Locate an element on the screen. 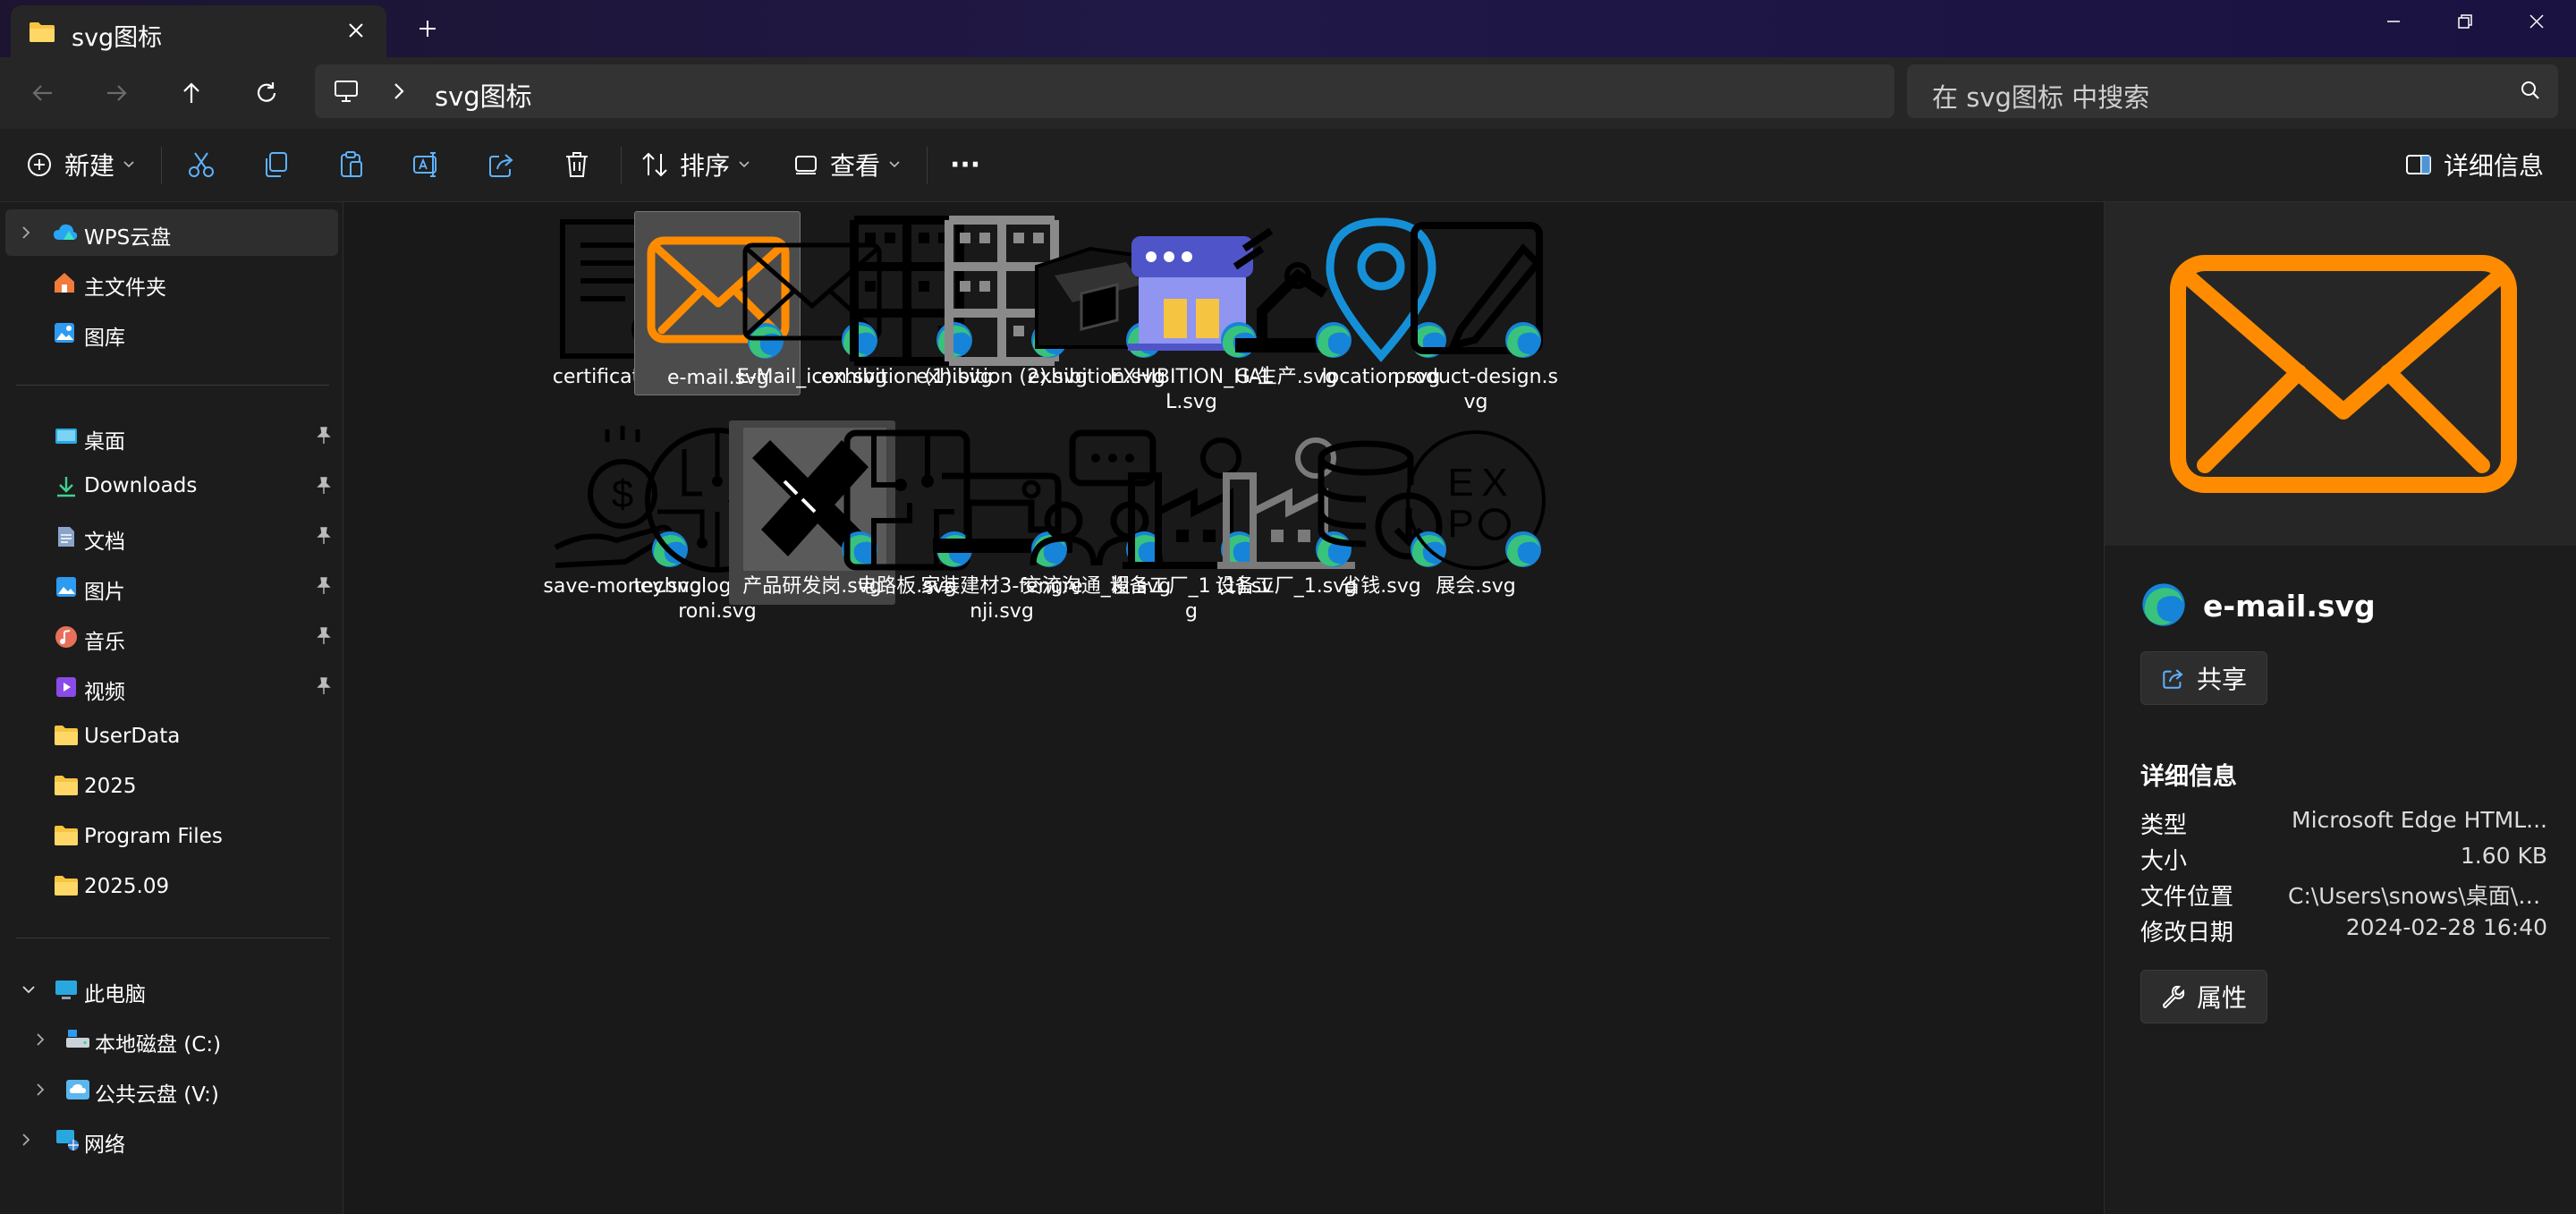 The width and height of the screenshot is (2576, 1214). sidebar-item-home: 主文件夹 is located at coordinates (171, 282).